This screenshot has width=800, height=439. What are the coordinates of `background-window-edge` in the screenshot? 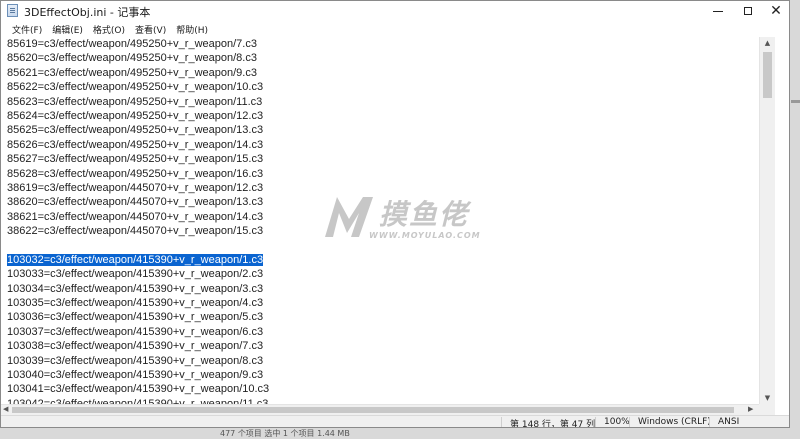 It's located at (795, 101).